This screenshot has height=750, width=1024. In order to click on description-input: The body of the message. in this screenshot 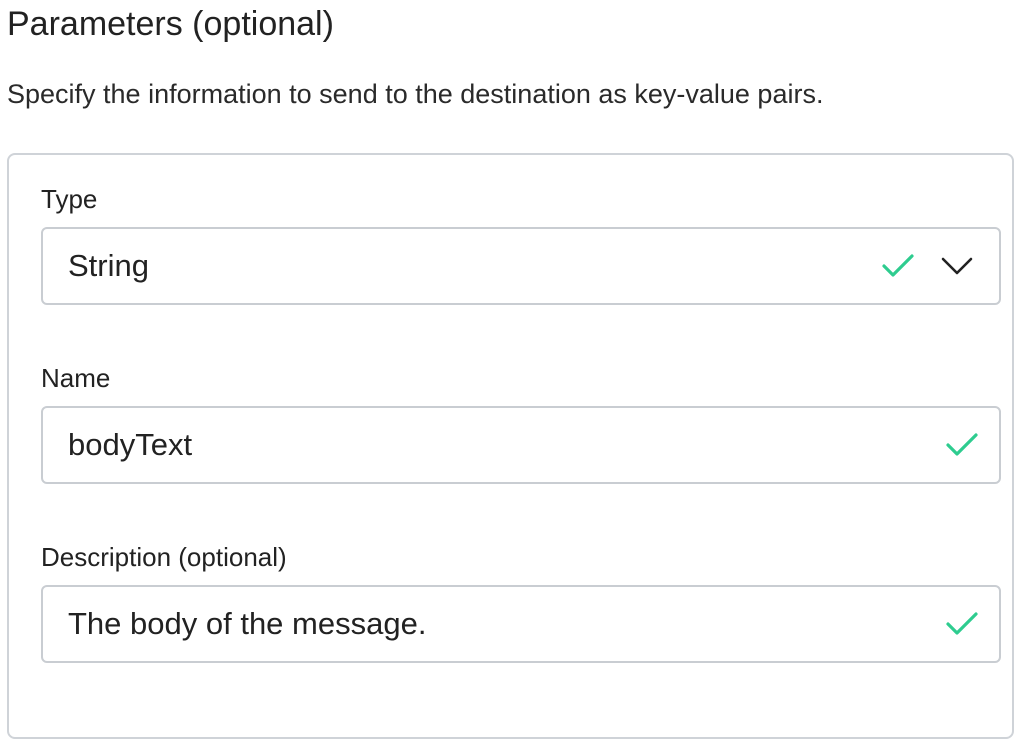, I will do `click(521, 624)`.